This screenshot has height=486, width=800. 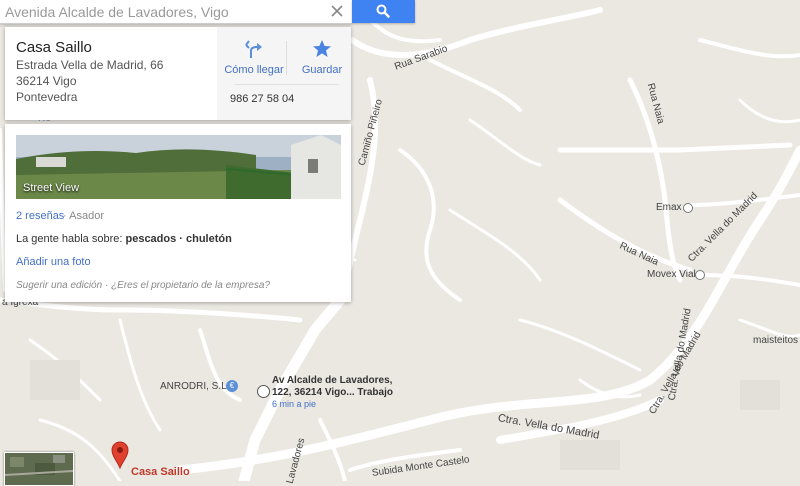 What do you see at coordinates (322, 48) in the screenshot?
I see `star-icon` at bounding box center [322, 48].